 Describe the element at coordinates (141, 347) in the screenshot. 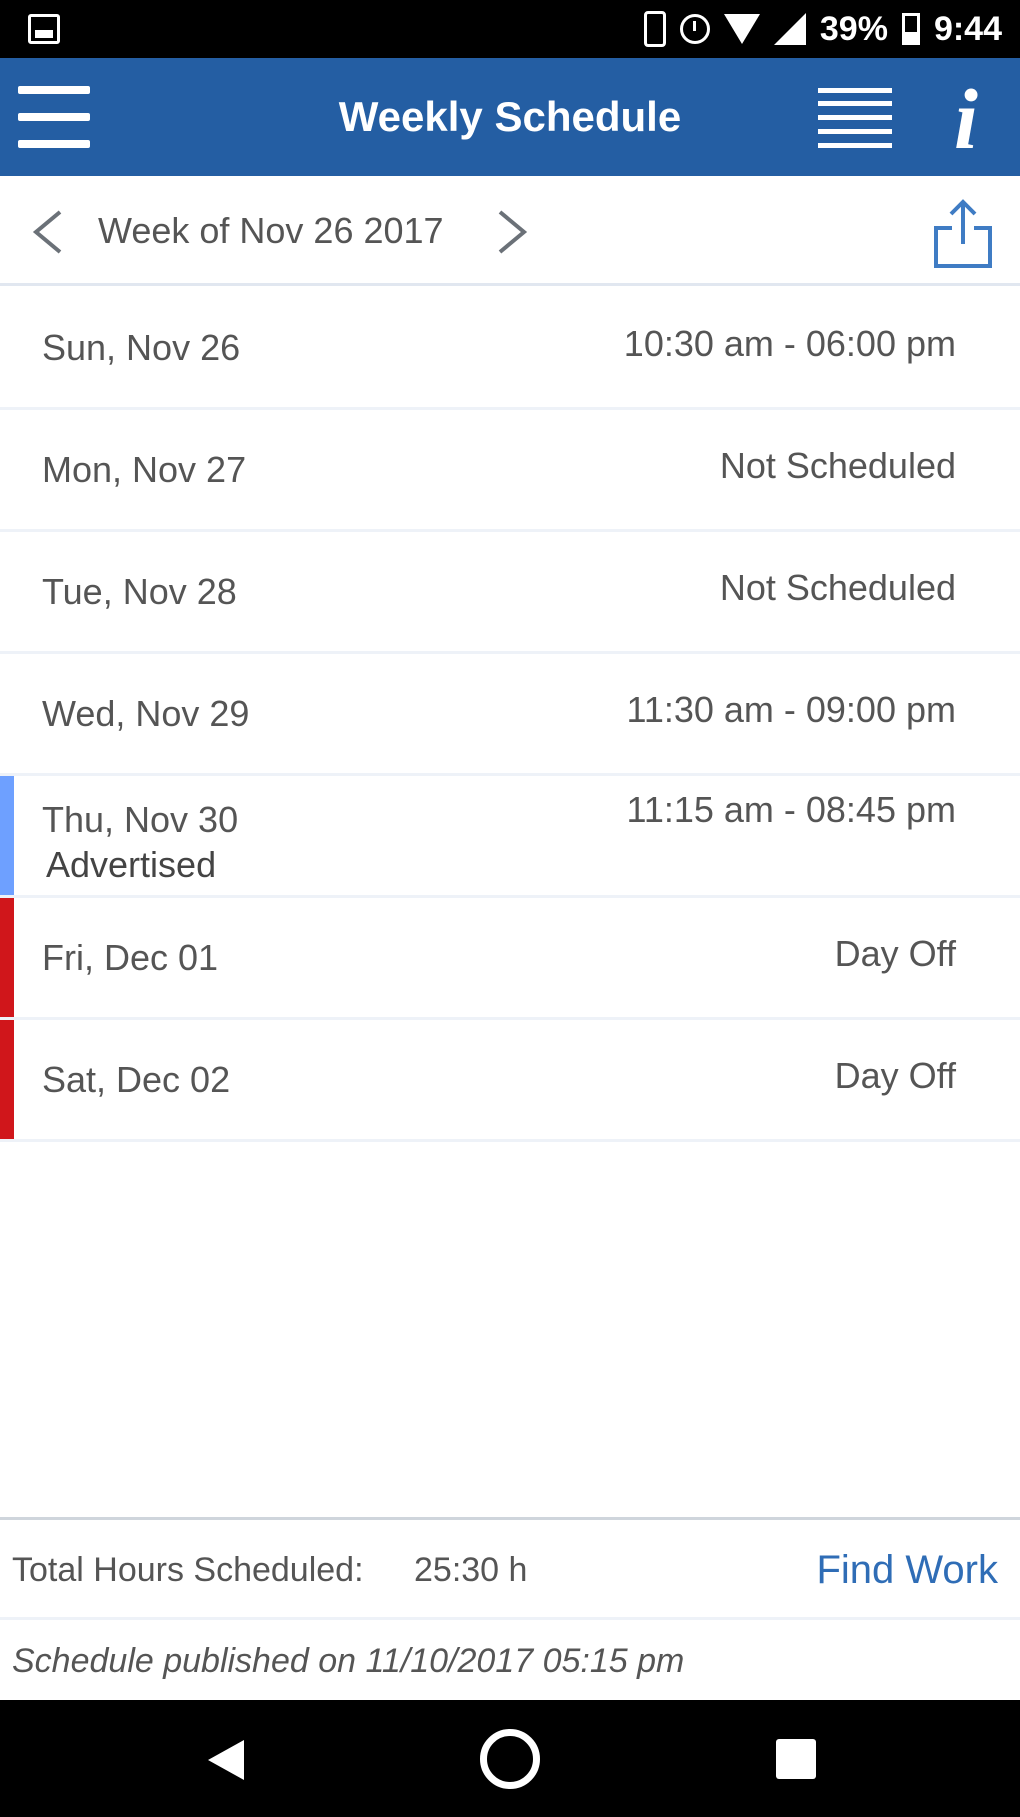

I see `day-date: Sun, Nov 26` at that location.